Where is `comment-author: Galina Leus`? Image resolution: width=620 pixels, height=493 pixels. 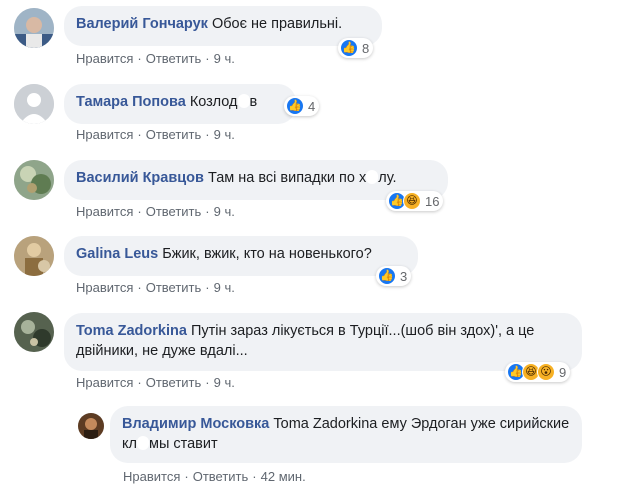
comment-author: Galina Leus is located at coordinates (117, 254).